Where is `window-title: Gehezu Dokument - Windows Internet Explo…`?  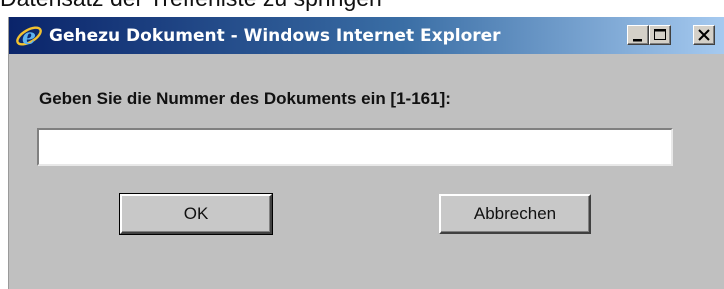 window-title: Gehezu Dokument - Windows Internet Explo… is located at coordinates (275, 36).